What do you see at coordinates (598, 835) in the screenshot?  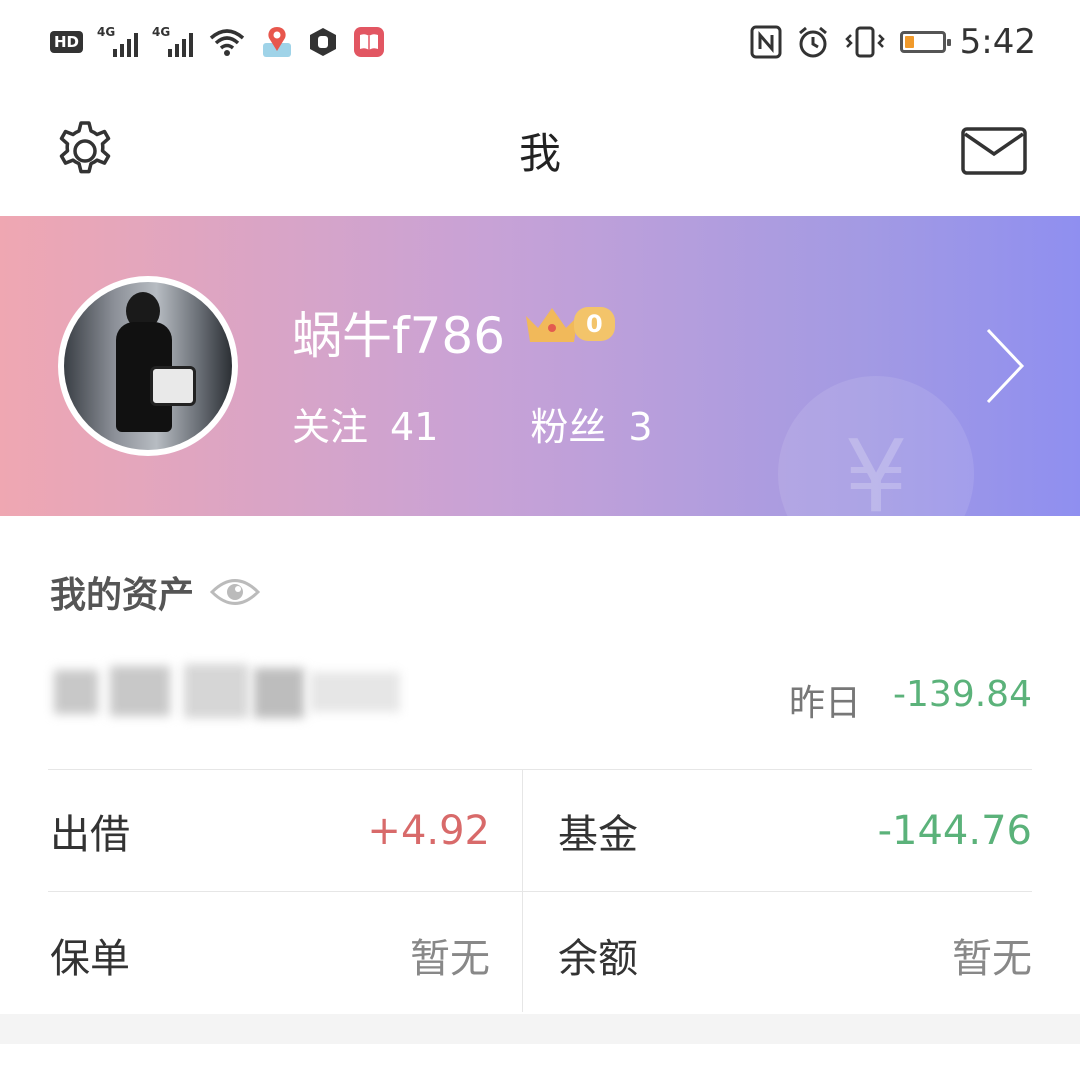 I see `asset-label: 基金` at bounding box center [598, 835].